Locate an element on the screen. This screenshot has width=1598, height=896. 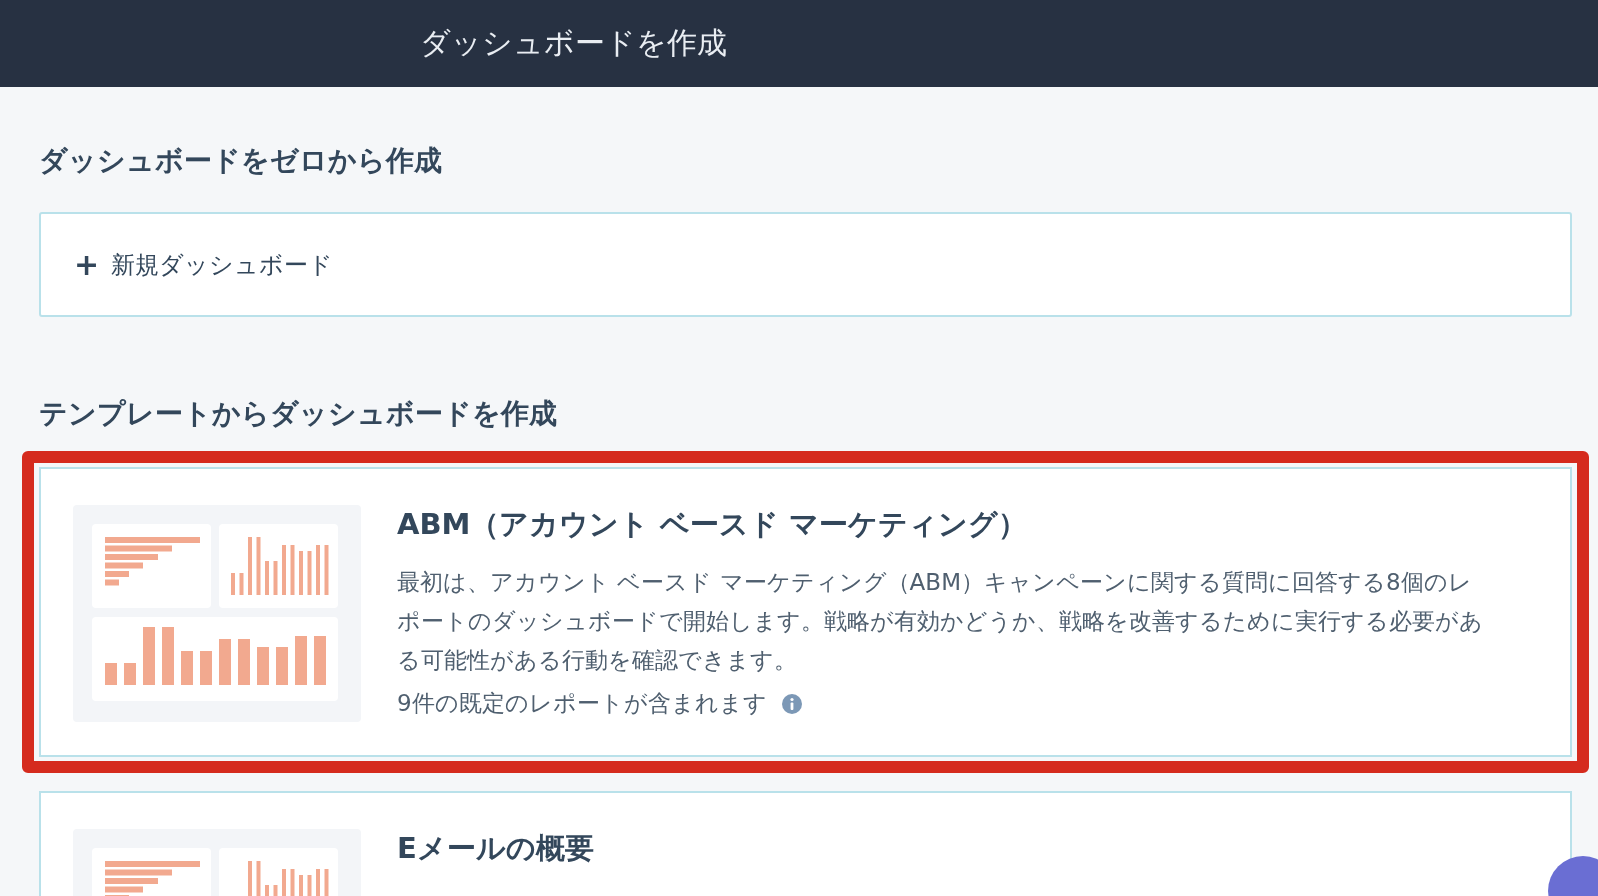
template-title: Eメールの概要 is located at coordinates (496, 848).